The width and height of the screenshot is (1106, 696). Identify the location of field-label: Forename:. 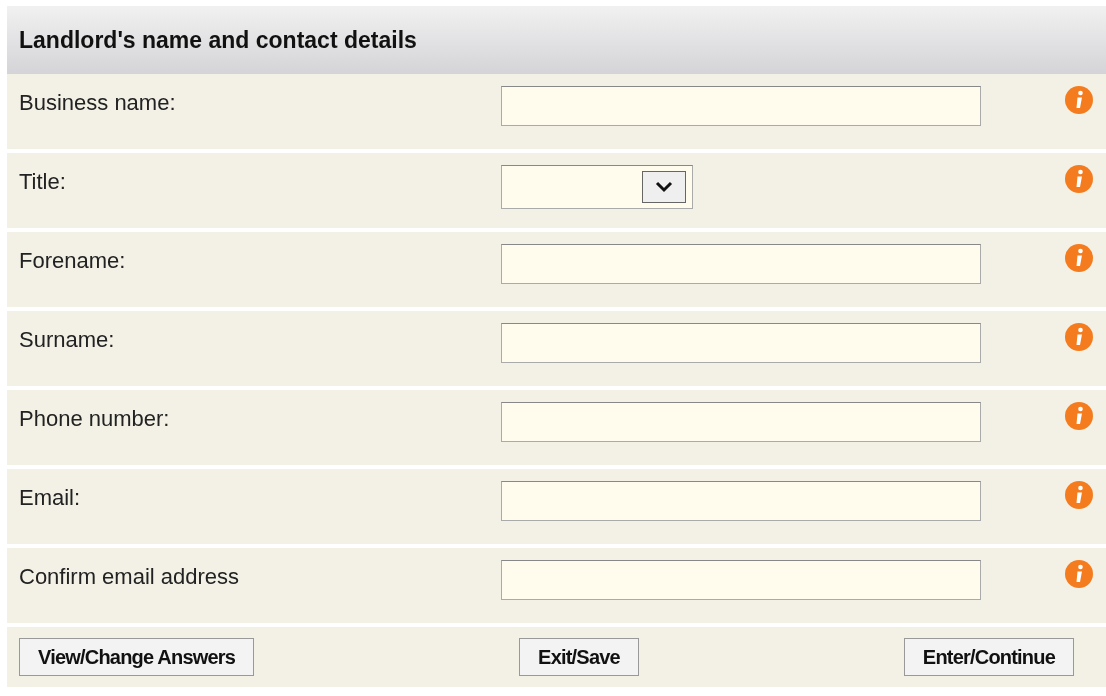
(72, 261).